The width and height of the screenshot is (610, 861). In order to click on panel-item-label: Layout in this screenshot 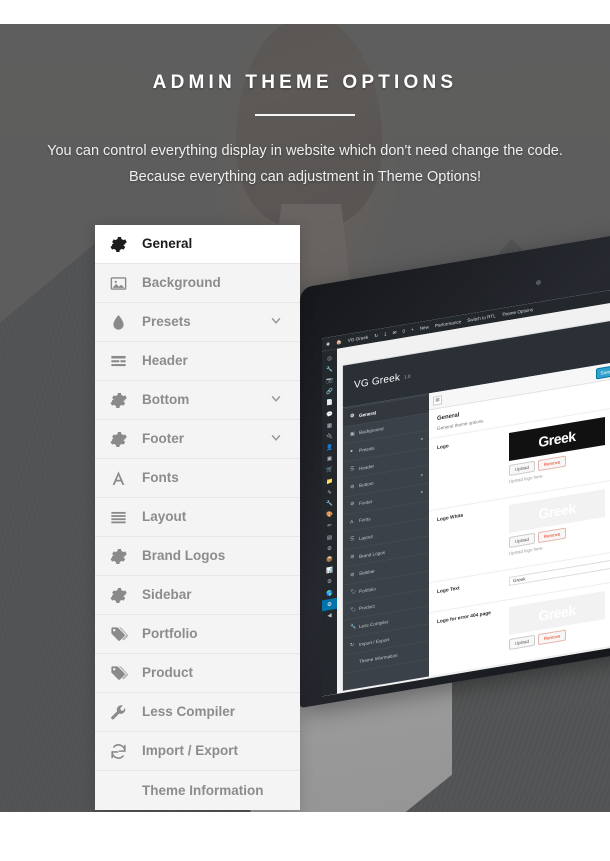, I will do `click(366, 537)`.